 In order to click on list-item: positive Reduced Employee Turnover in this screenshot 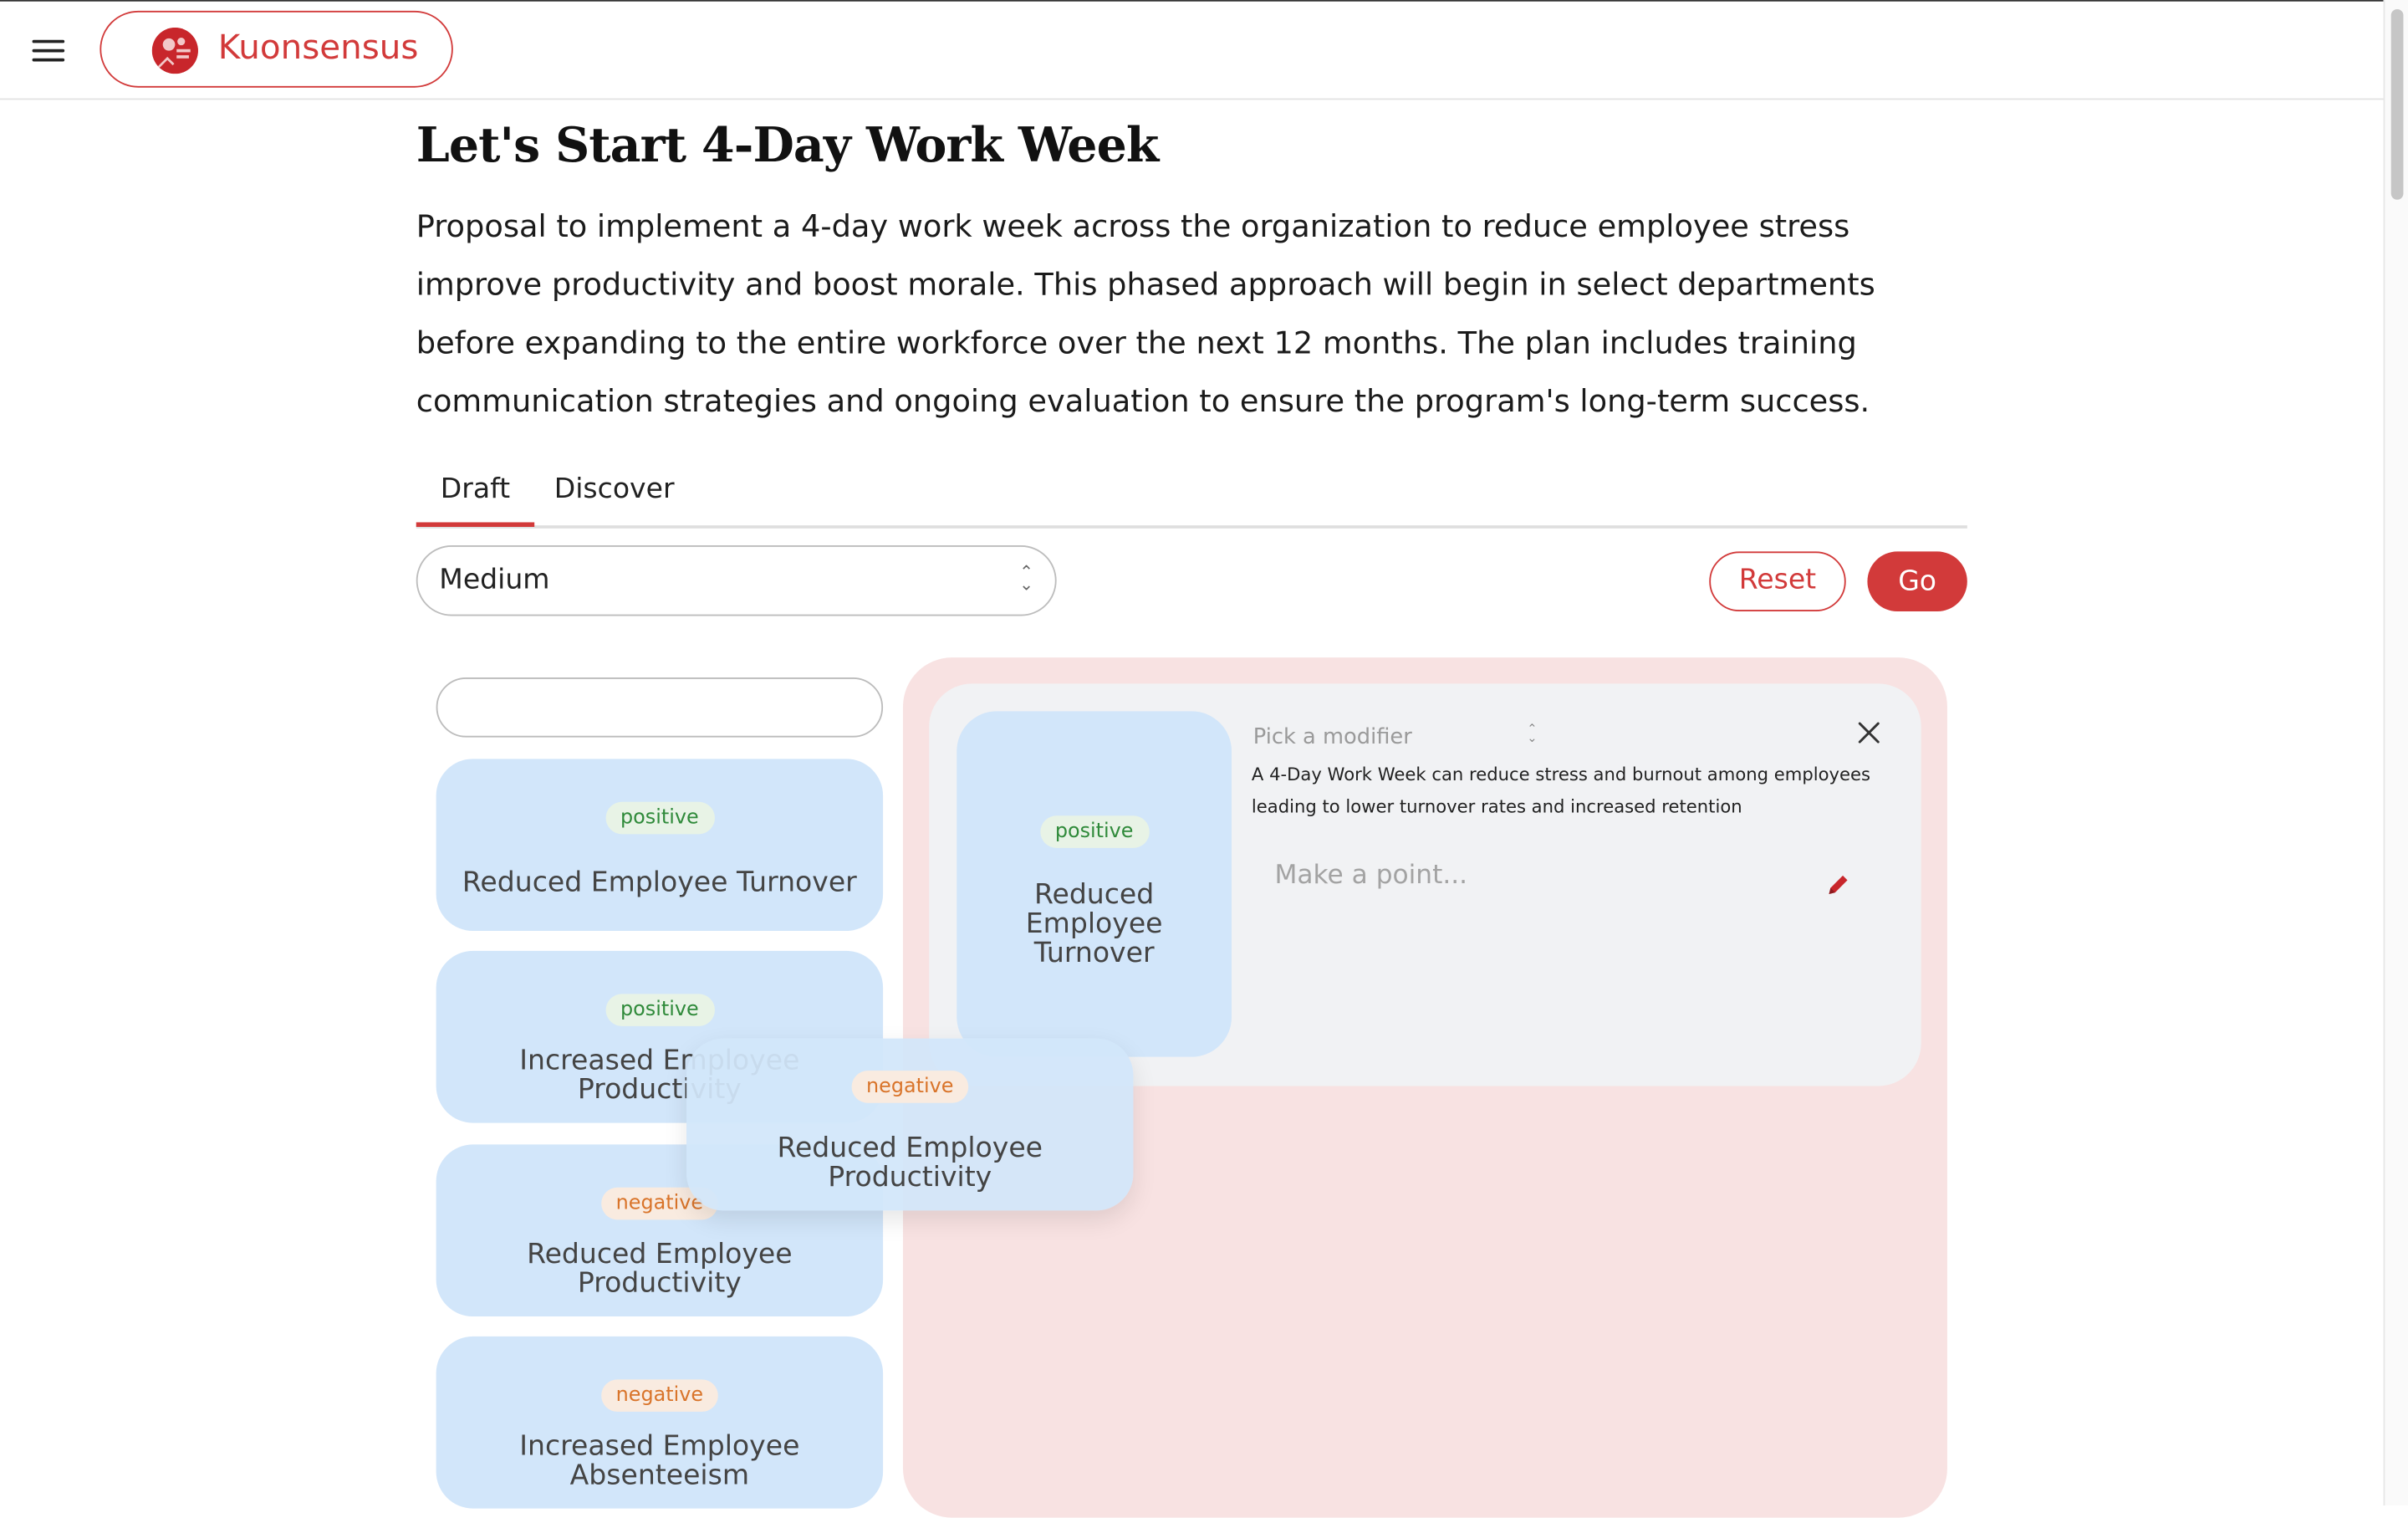, I will do `click(660, 845)`.